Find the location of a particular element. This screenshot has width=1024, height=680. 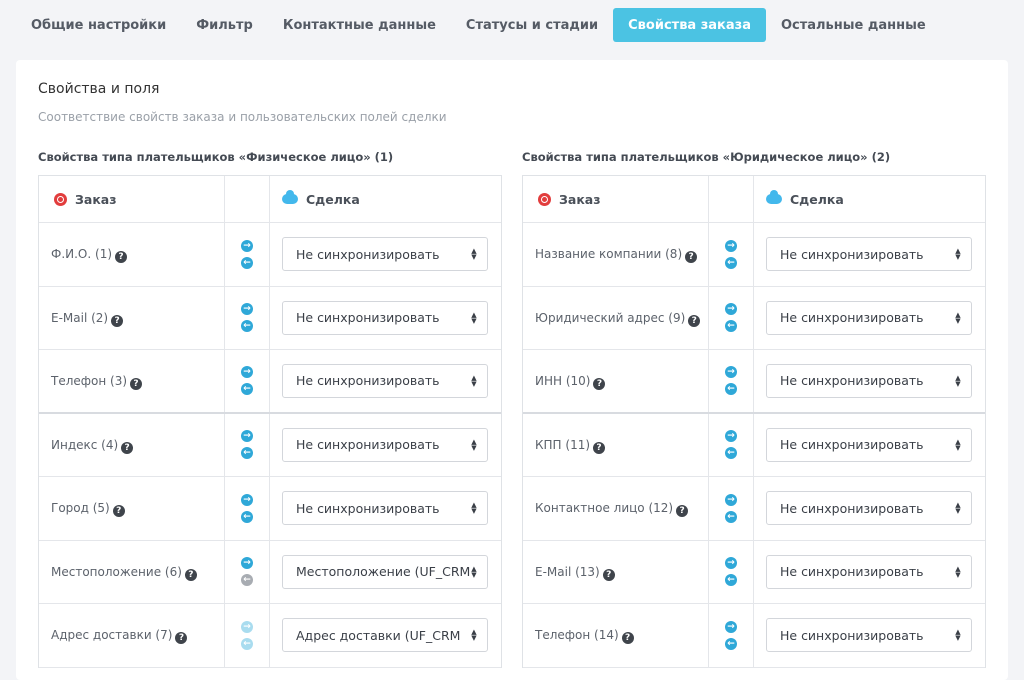

property-label: E-Mail (2) is located at coordinates (80, 317).